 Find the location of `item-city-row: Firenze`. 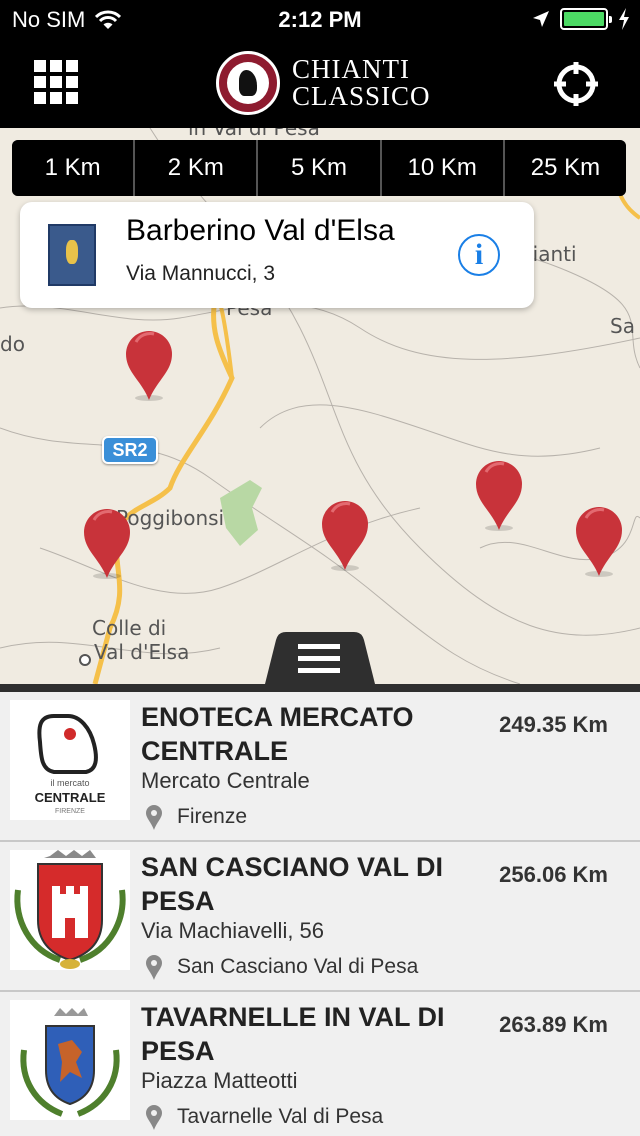

item-city-row: Firenze is located at coordinates (196, 817).